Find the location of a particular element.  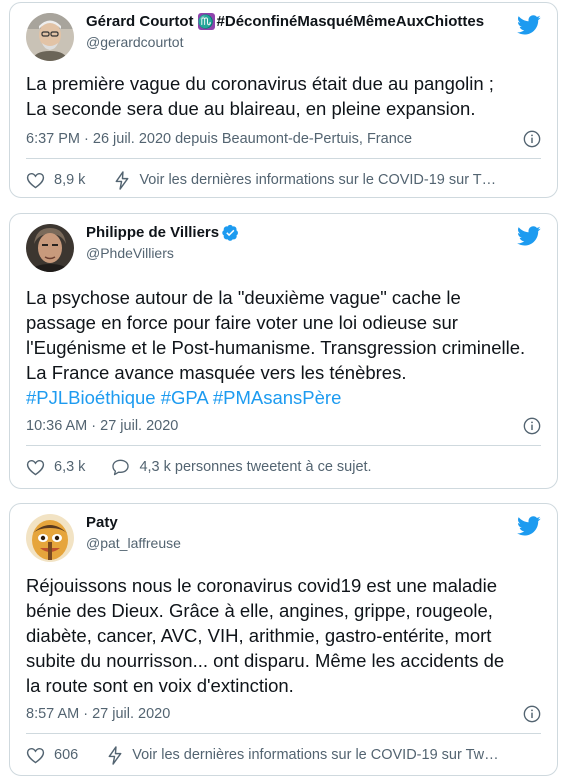

like-button: 8,9 k is located at coordinates (55, 180).